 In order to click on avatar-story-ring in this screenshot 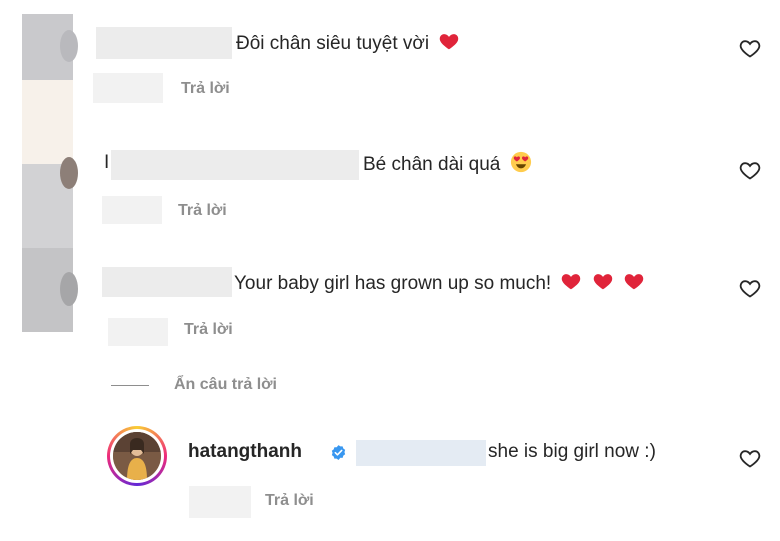, I will do `click(137, 456)`.